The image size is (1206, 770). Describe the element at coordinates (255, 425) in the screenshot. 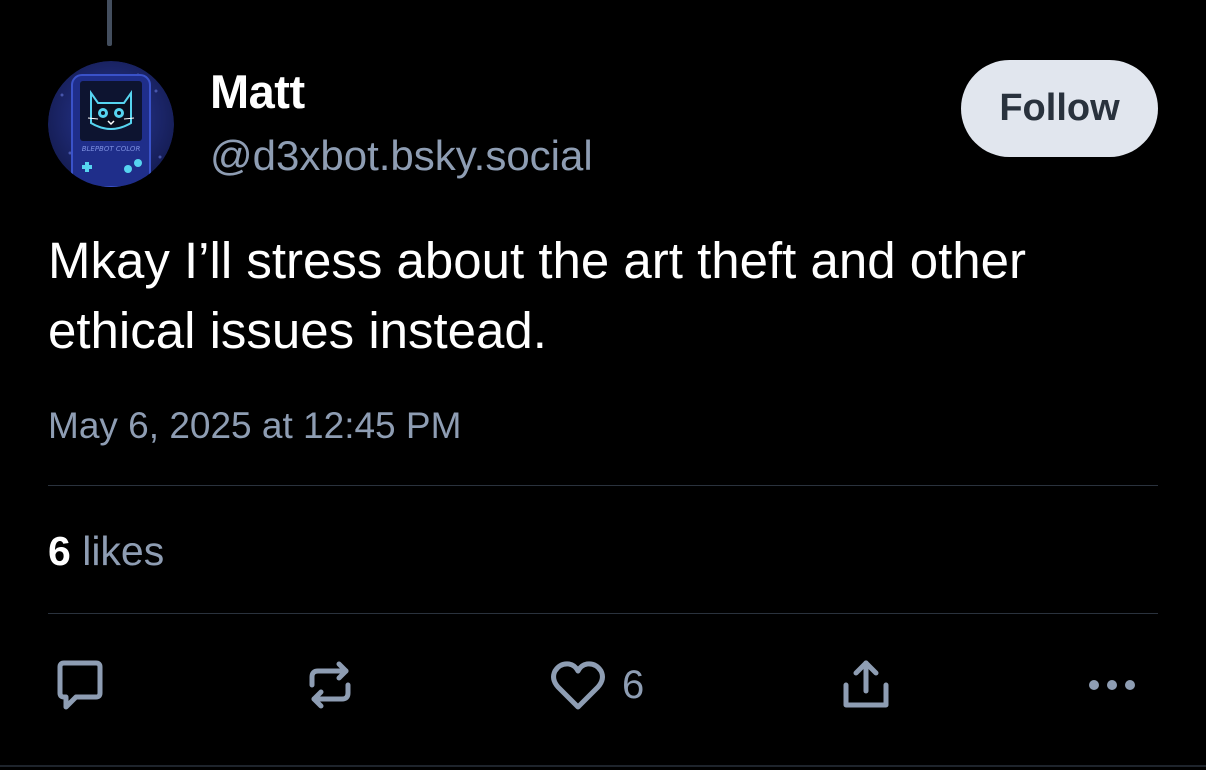

I see `post-timestamp: May 6, 2025 at 12:45 PM` at that location.